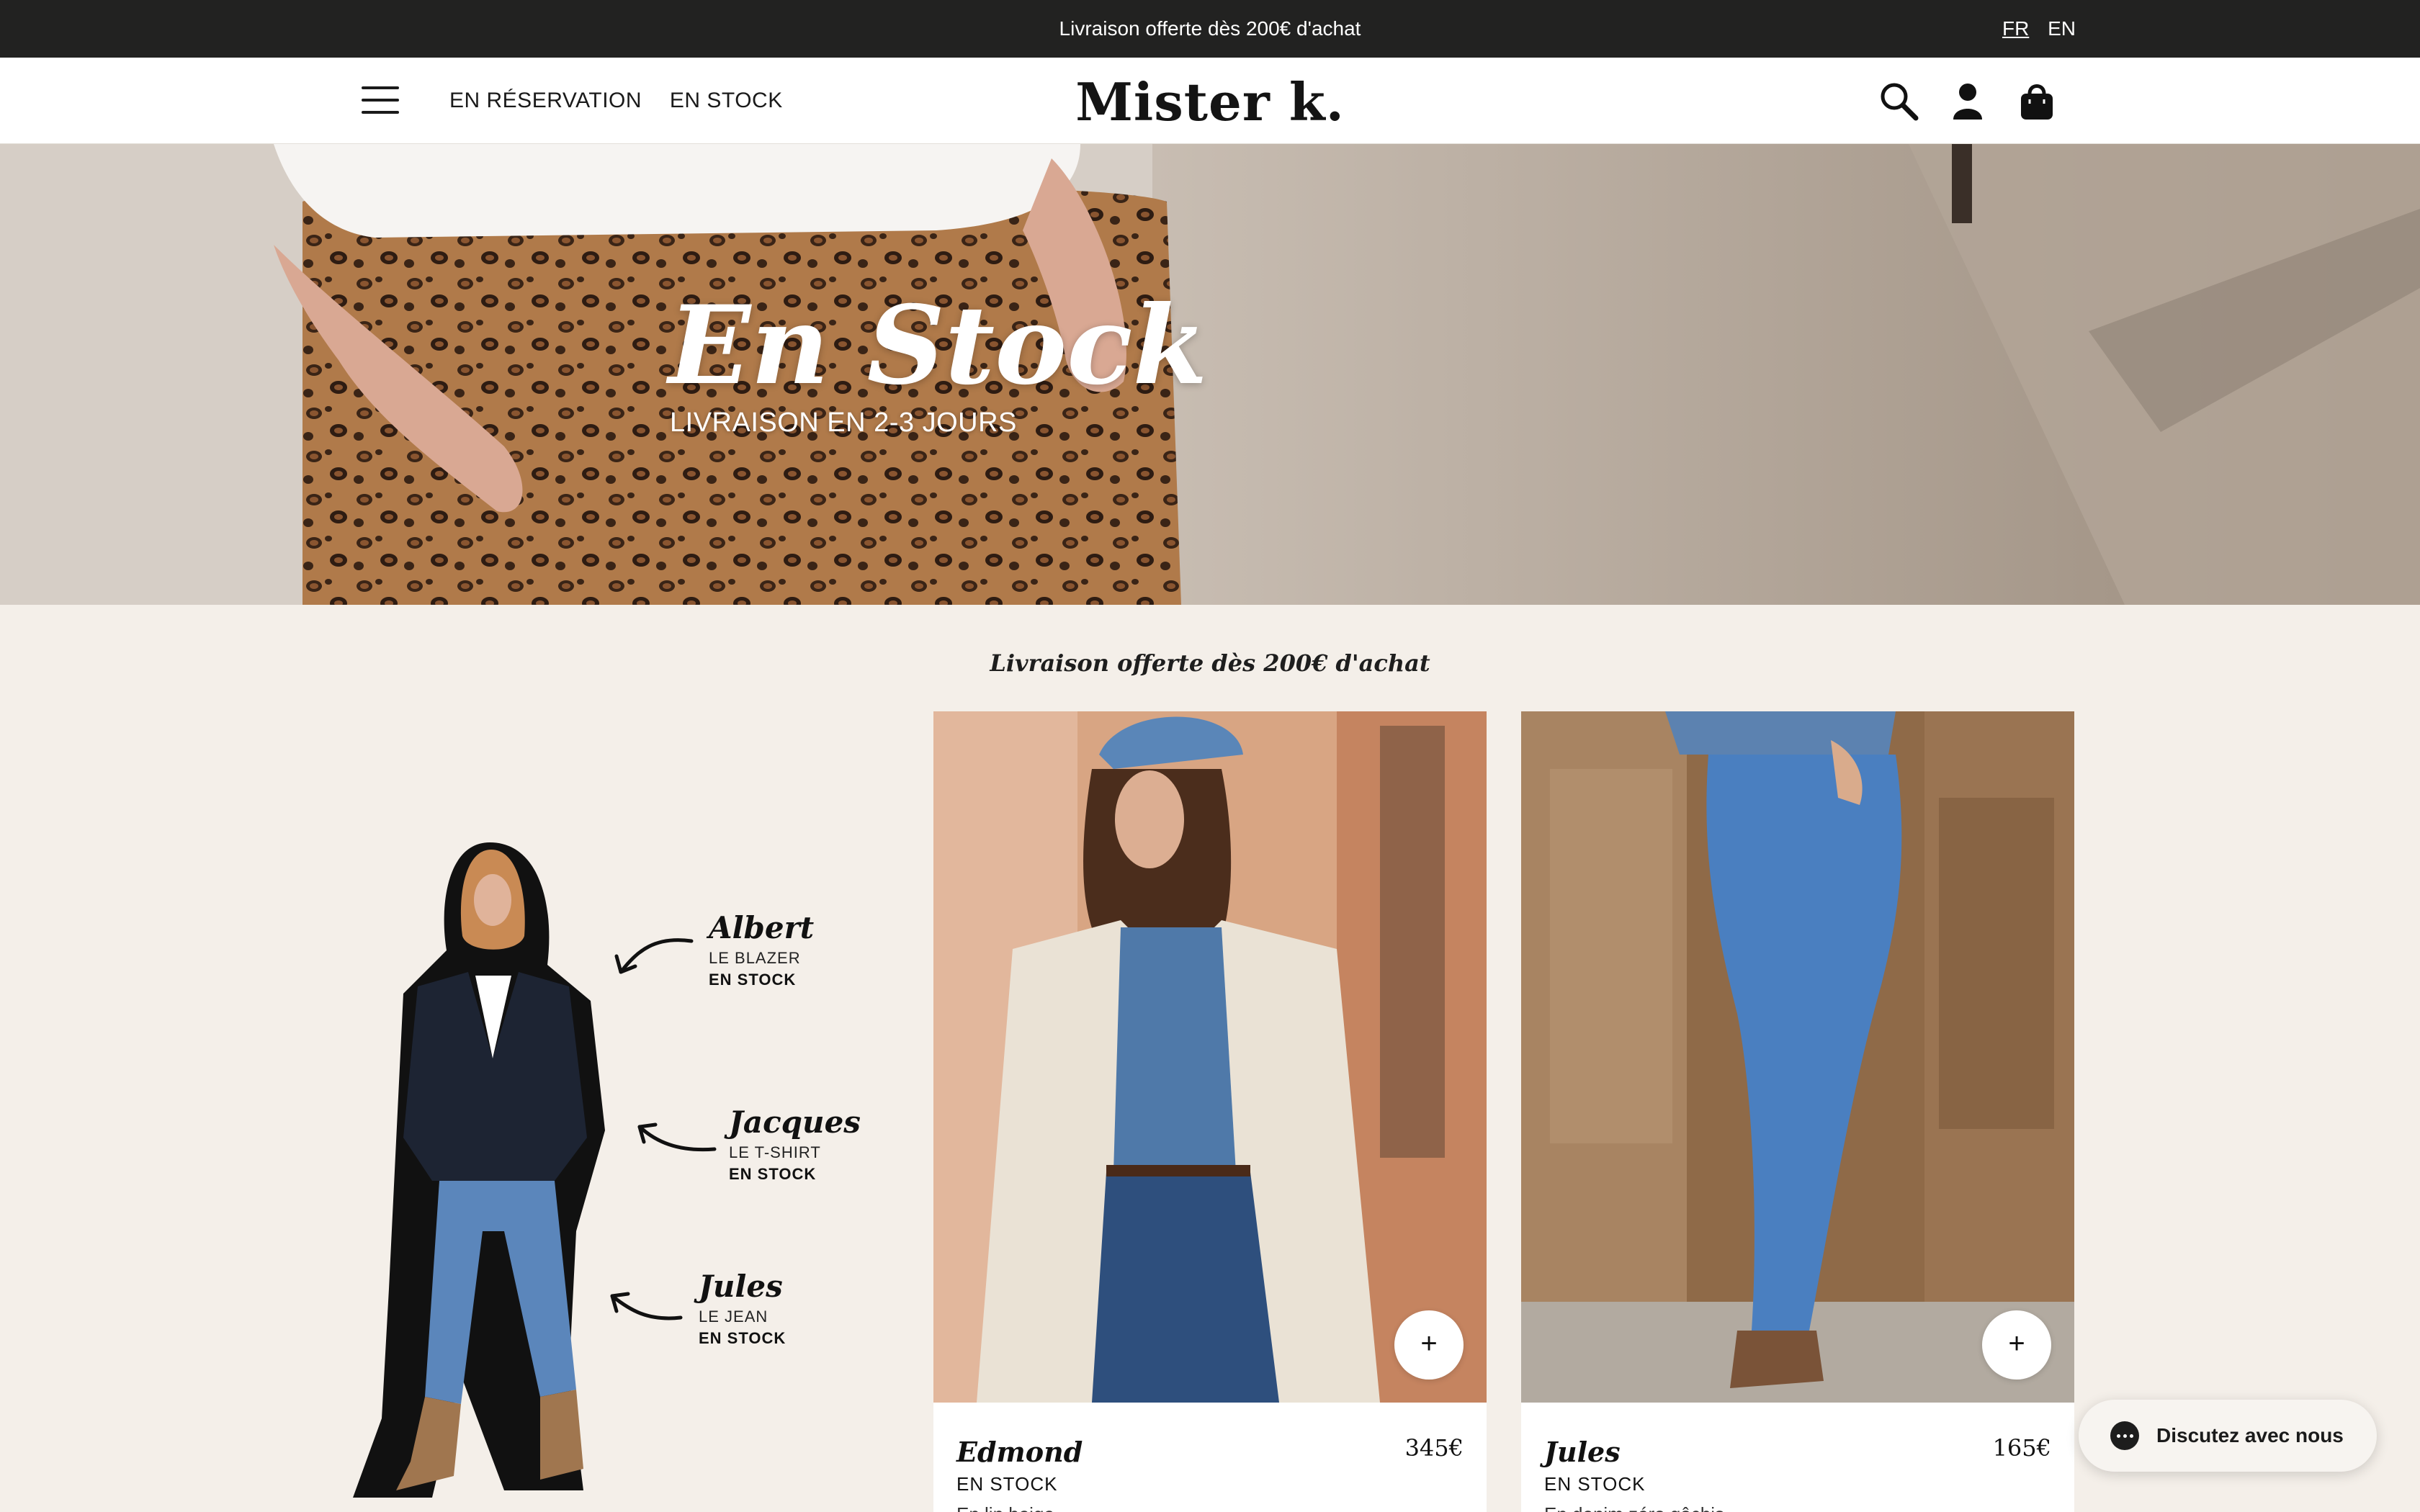 The image size is (2420, 1512). Describe the element at coordinates (2021, 1448) in the screenshot. I see `product-price: 165€` at that location.